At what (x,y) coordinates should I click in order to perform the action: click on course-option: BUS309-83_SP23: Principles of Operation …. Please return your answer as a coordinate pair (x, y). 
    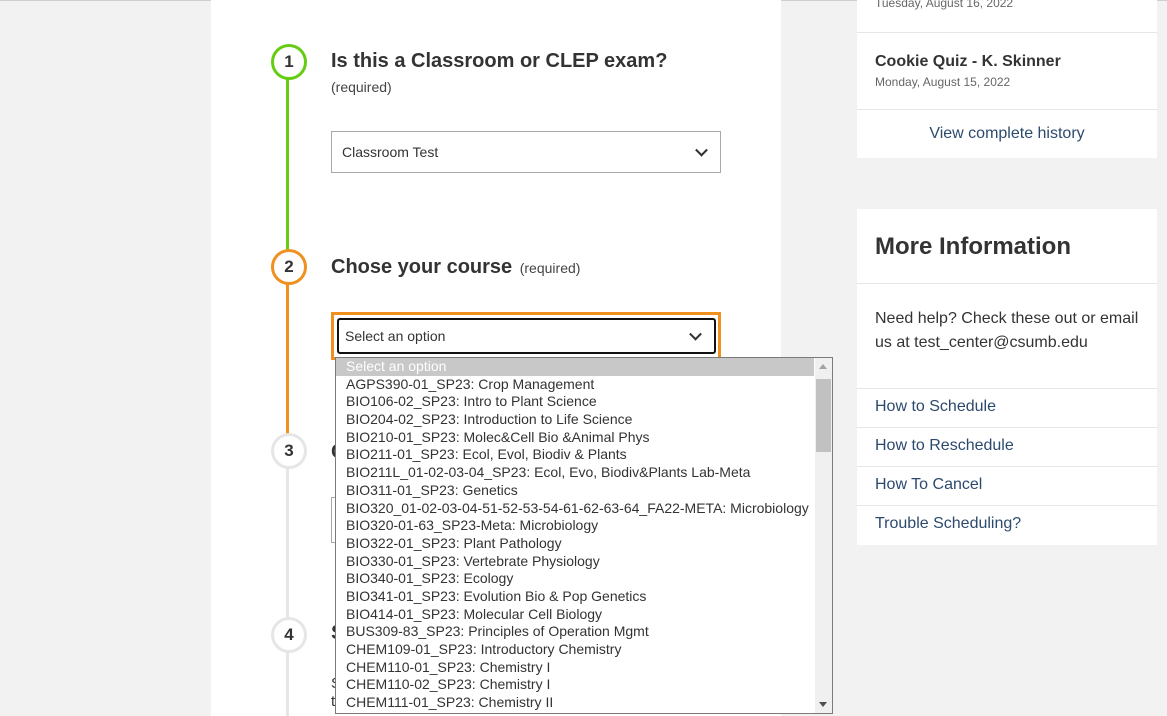
    Looking at the image, I should click on (575, 632).